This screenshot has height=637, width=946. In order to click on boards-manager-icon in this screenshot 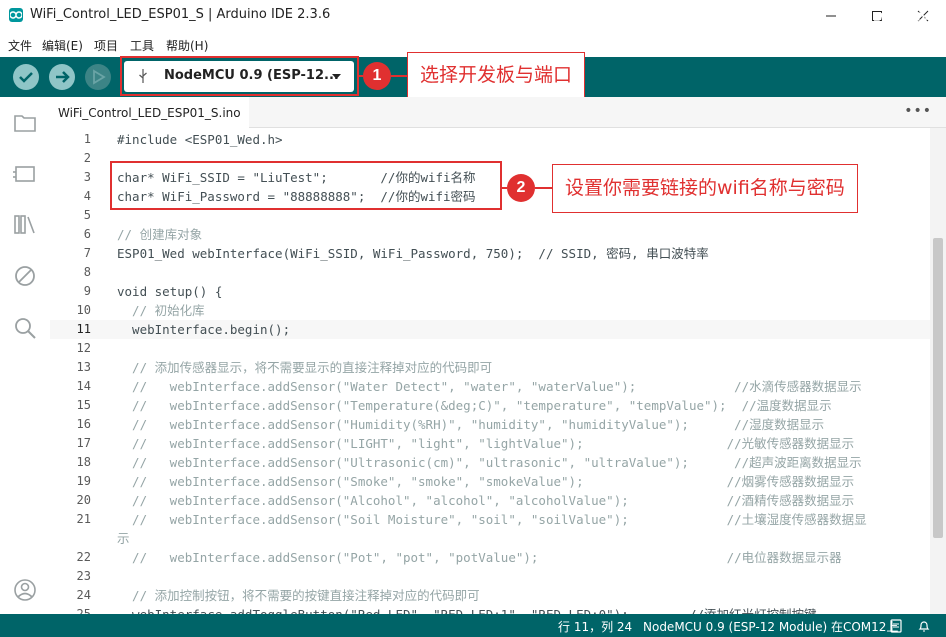, I will do `click(25, 174)`.